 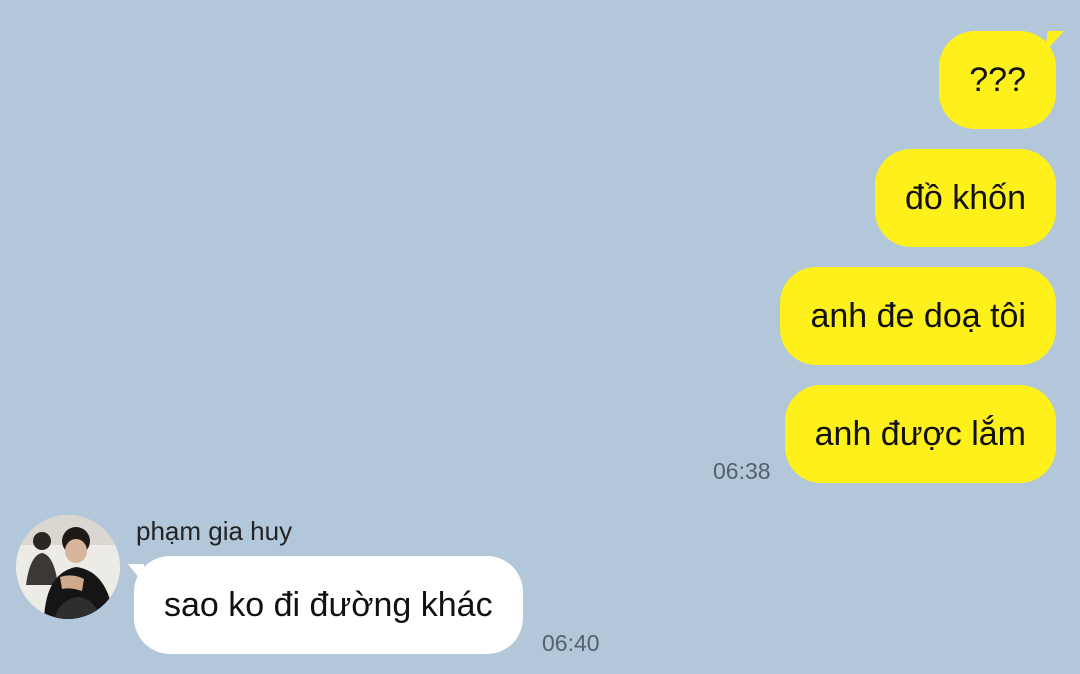 I want to click on message-text: anh đe doạ tôi, so click(x=918, y=316).